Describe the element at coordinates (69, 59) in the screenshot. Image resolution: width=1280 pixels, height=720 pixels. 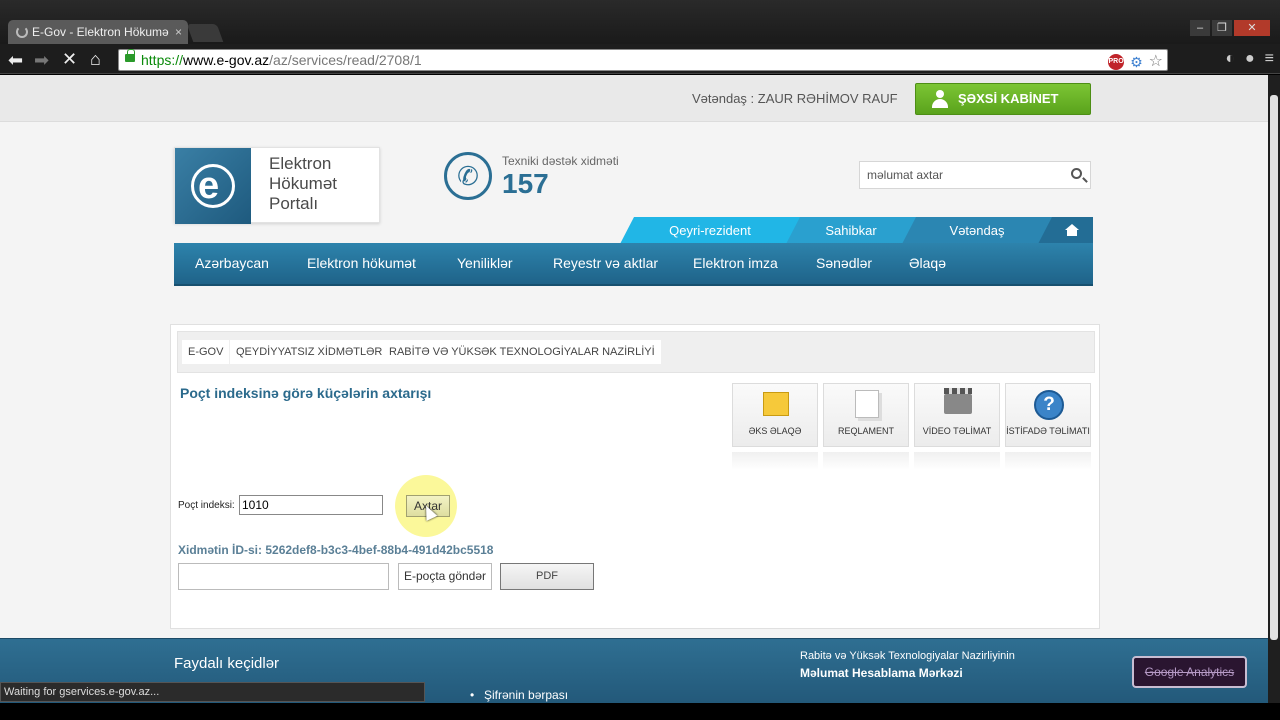
I see `stop-icon: ✕` at that location.